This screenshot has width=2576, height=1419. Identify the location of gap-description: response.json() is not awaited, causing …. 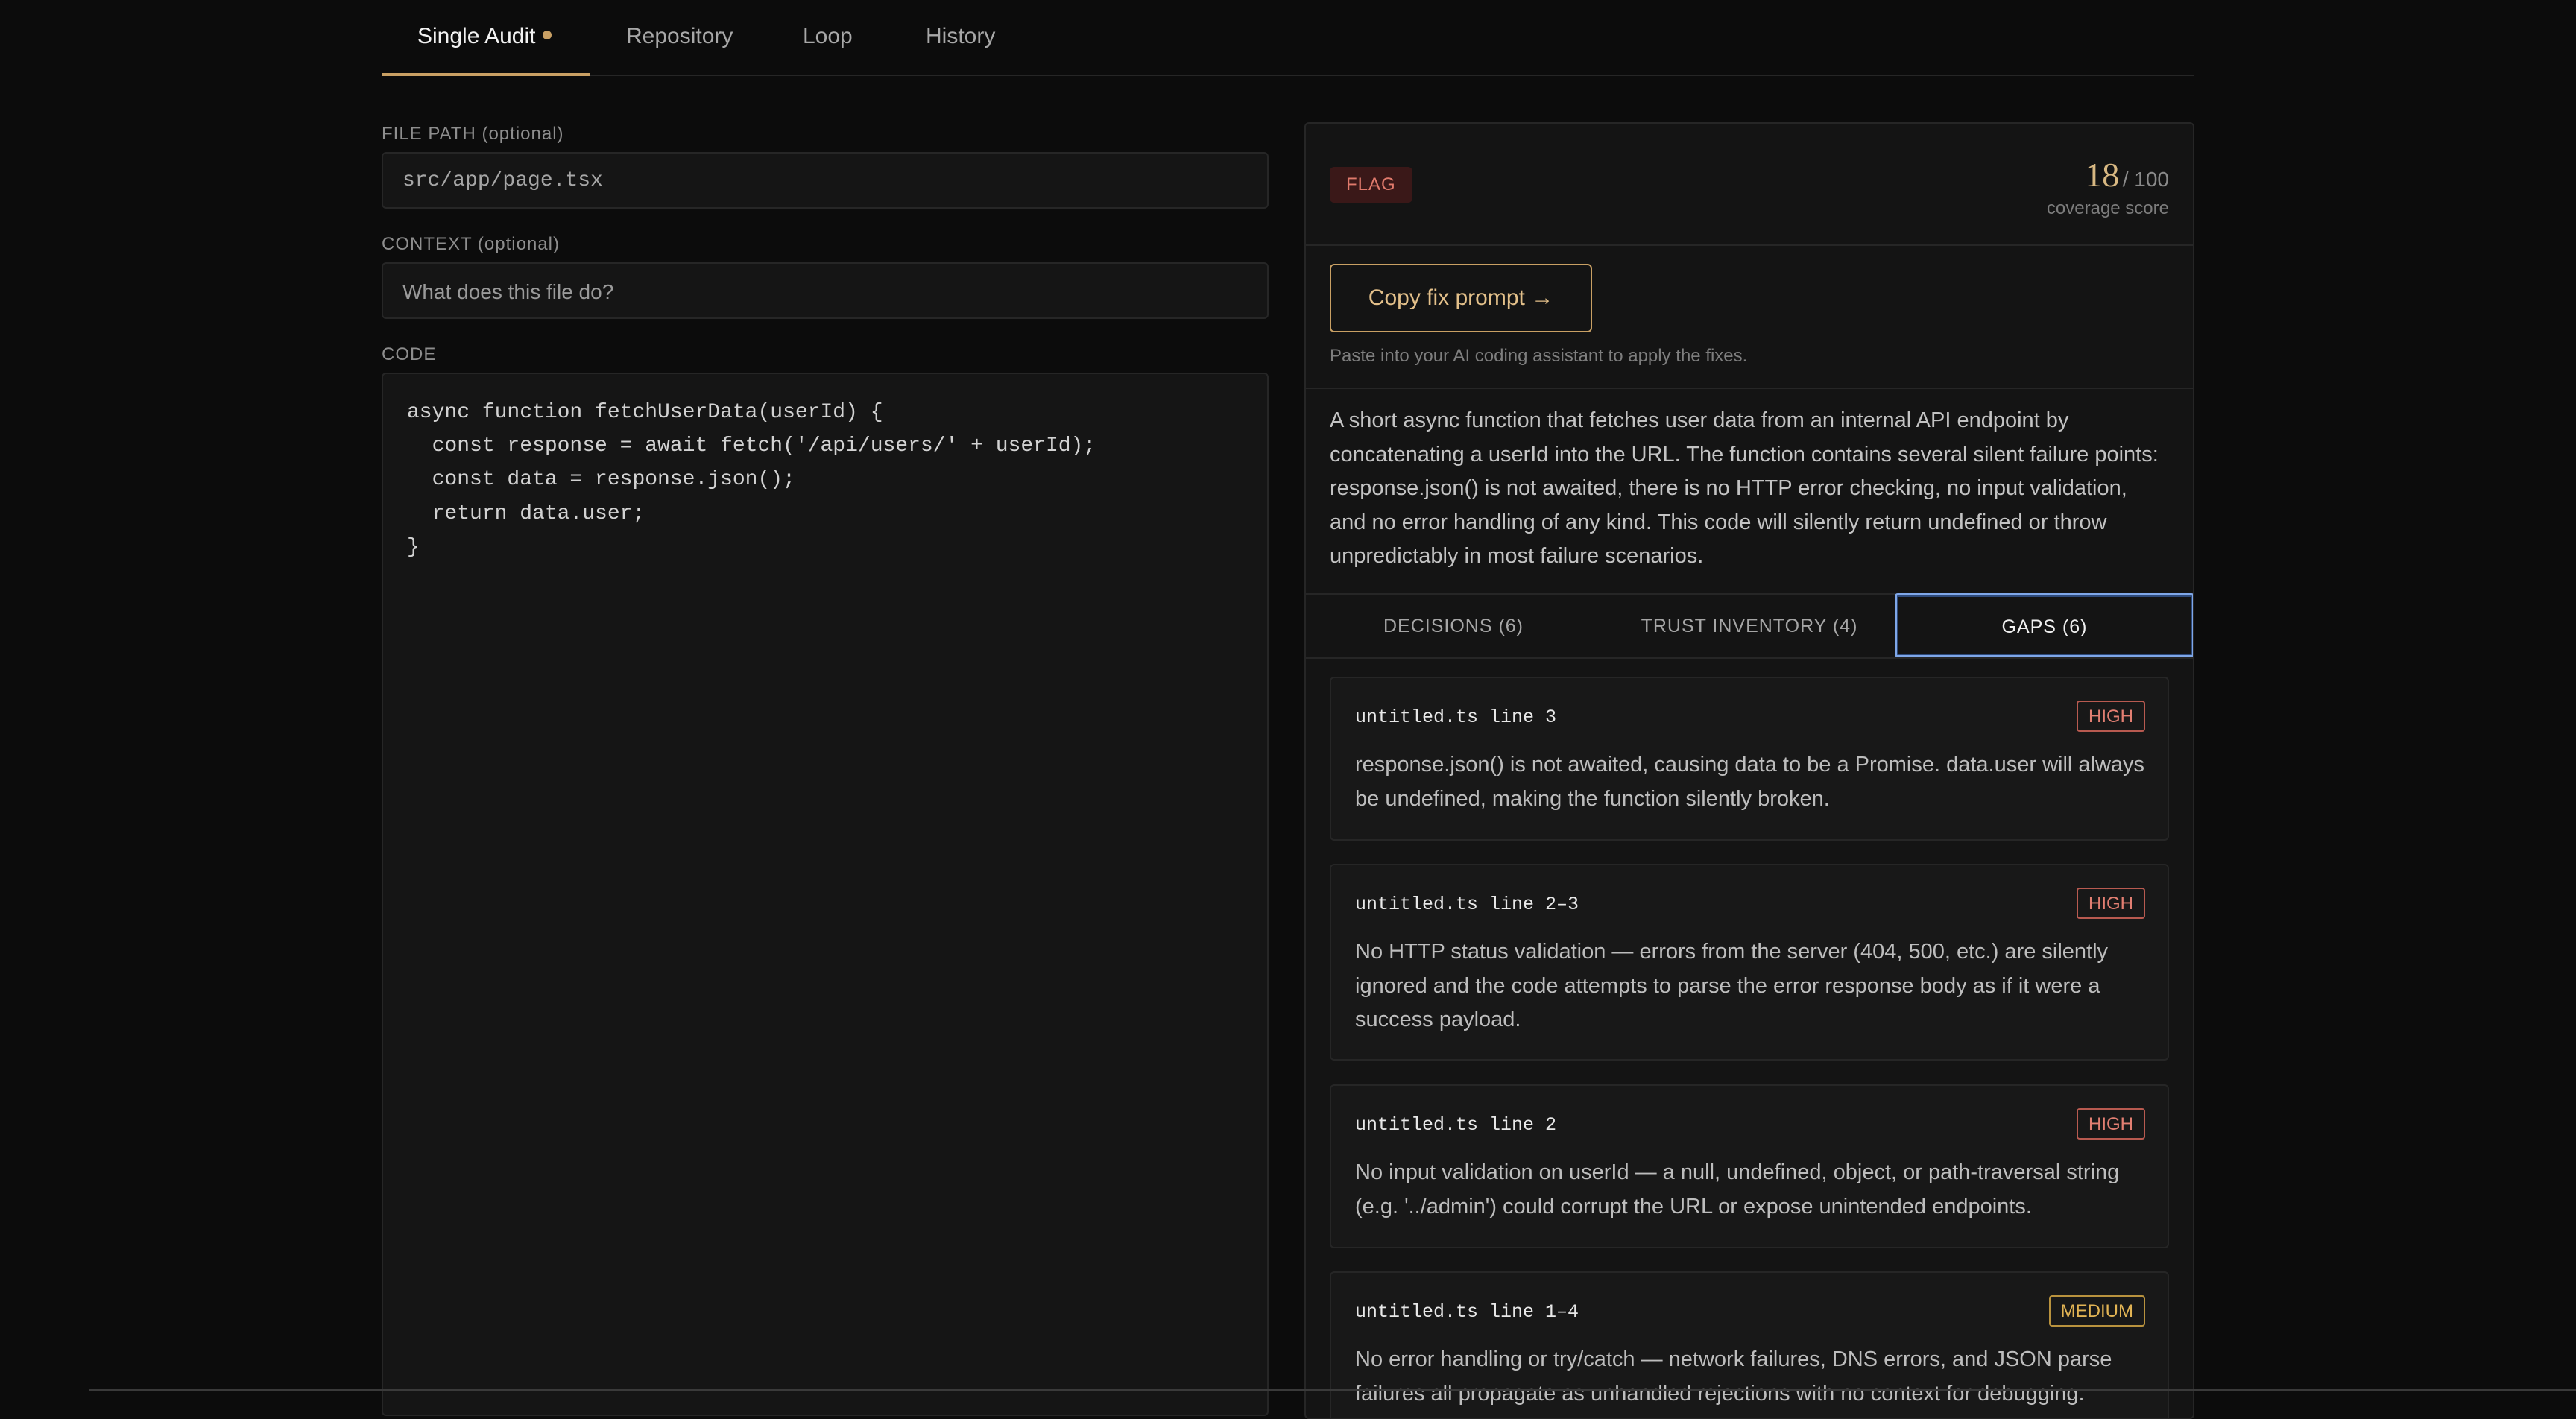
(1750, 782).